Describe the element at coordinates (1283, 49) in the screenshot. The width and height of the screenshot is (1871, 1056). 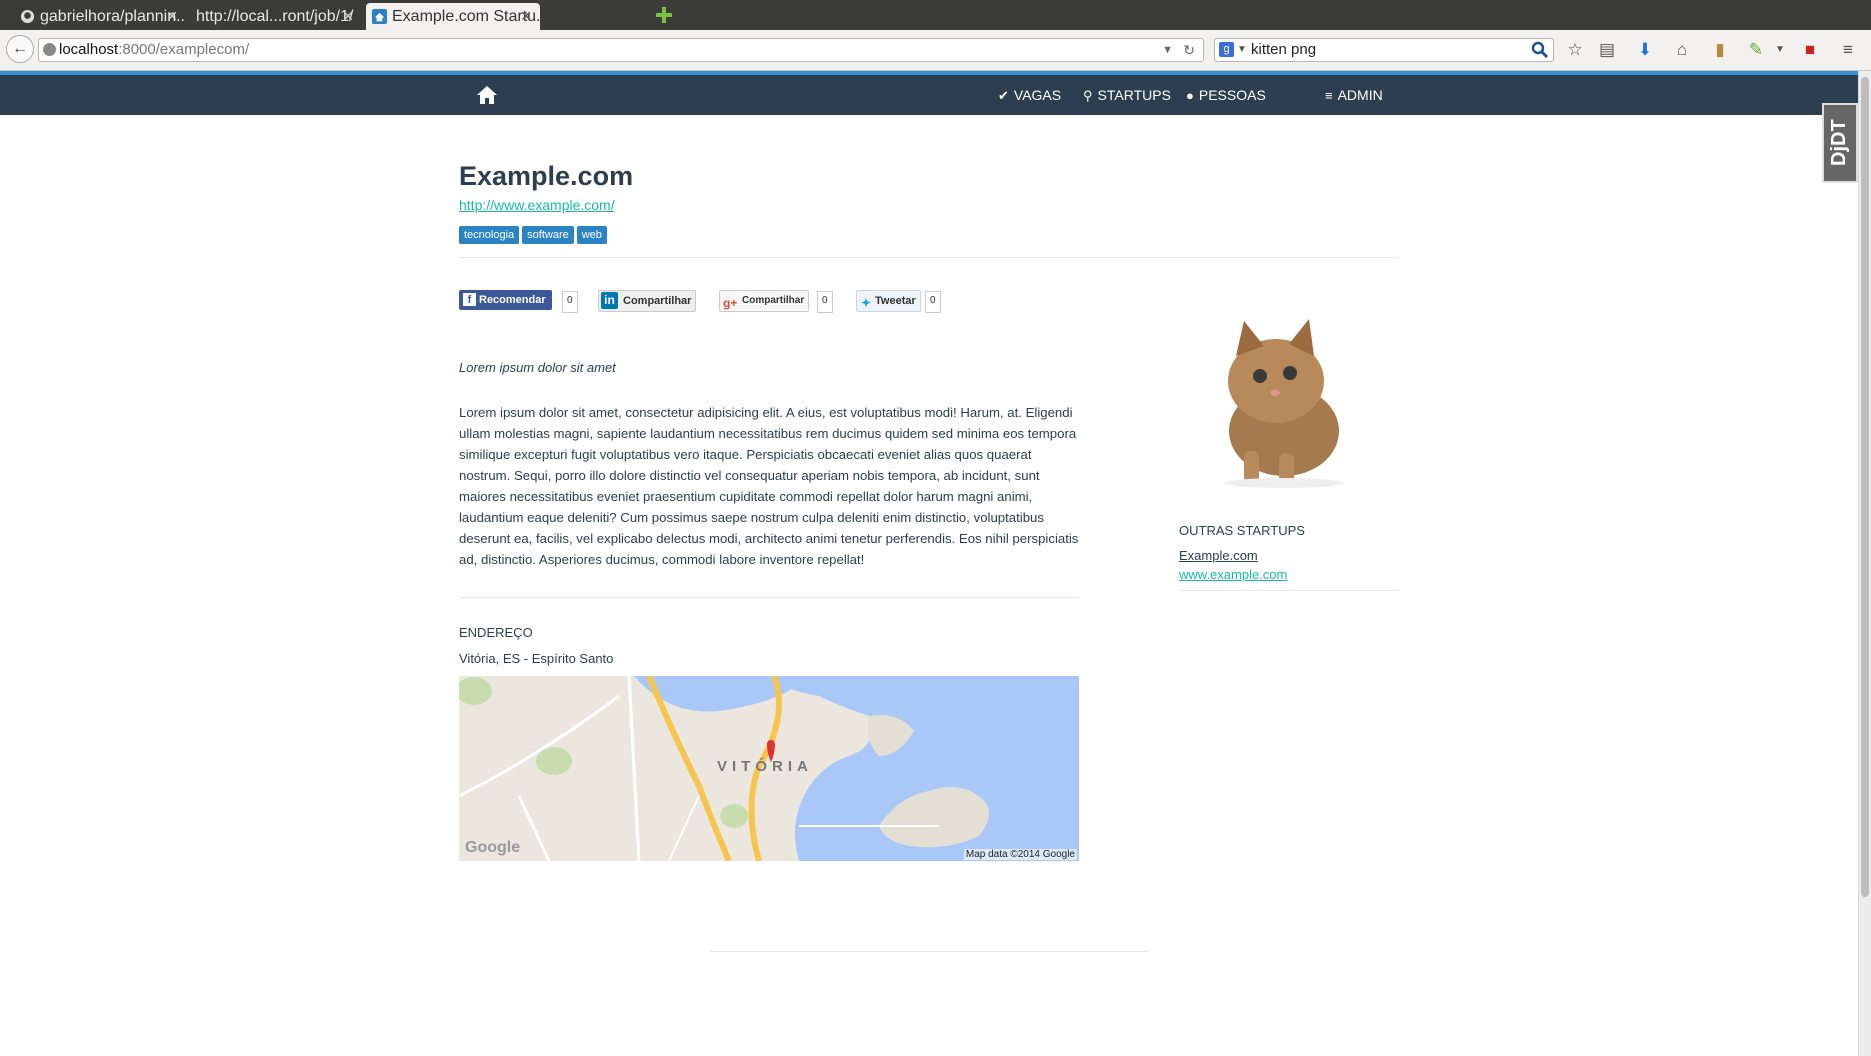
I see `search-input: kitten png` at that location.